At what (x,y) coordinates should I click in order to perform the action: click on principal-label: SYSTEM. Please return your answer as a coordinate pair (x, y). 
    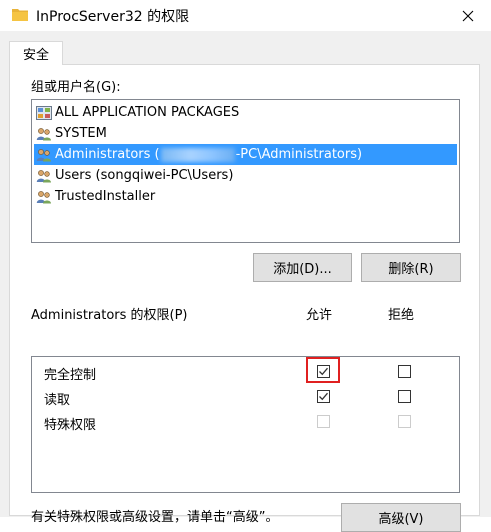
    Looking at the image, I should click on (81, 133).